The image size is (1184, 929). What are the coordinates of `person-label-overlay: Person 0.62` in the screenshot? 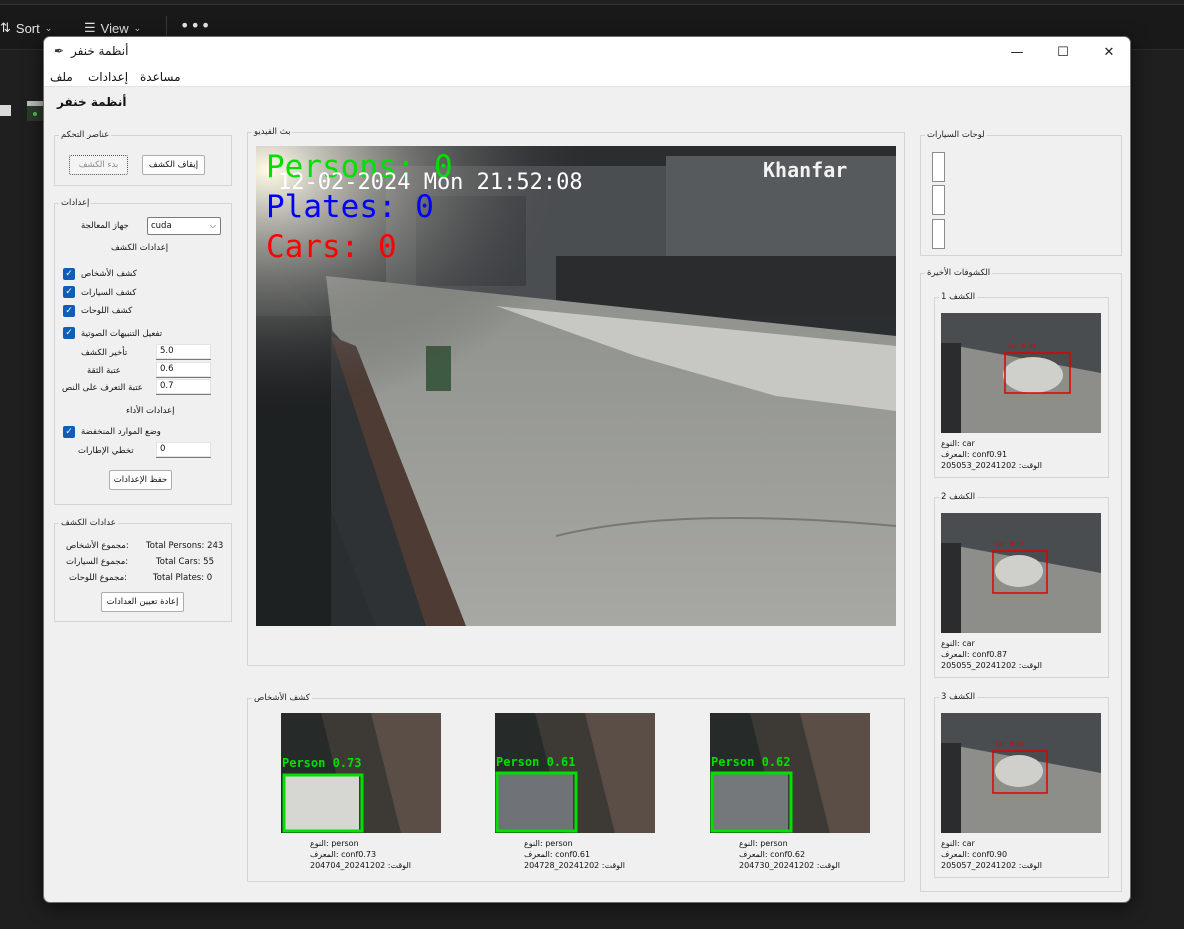 It's located at (751, 762).